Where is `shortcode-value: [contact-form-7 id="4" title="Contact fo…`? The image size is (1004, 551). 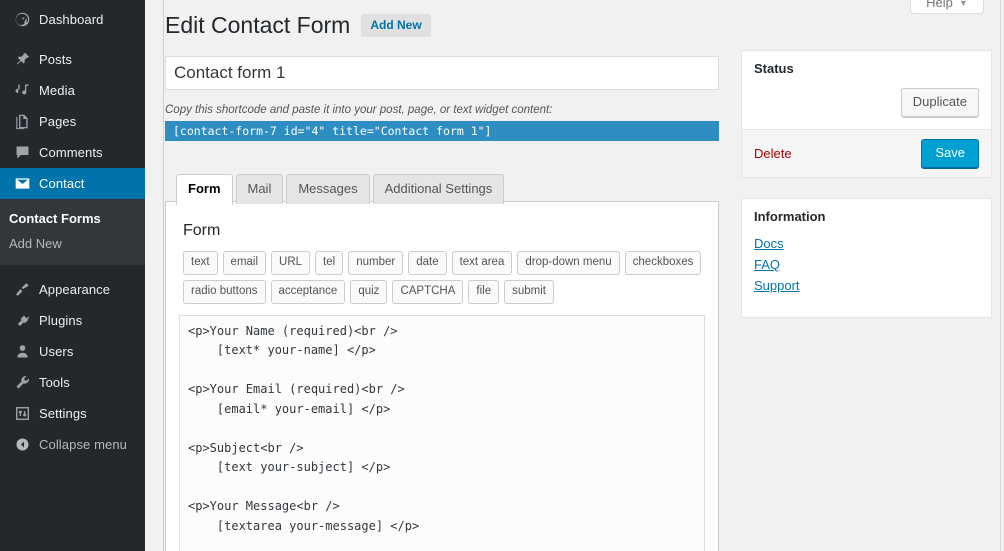 shortcode-value: [contact-form-7 id="4" title="Contact fo… is located at coordinates (442, 131).